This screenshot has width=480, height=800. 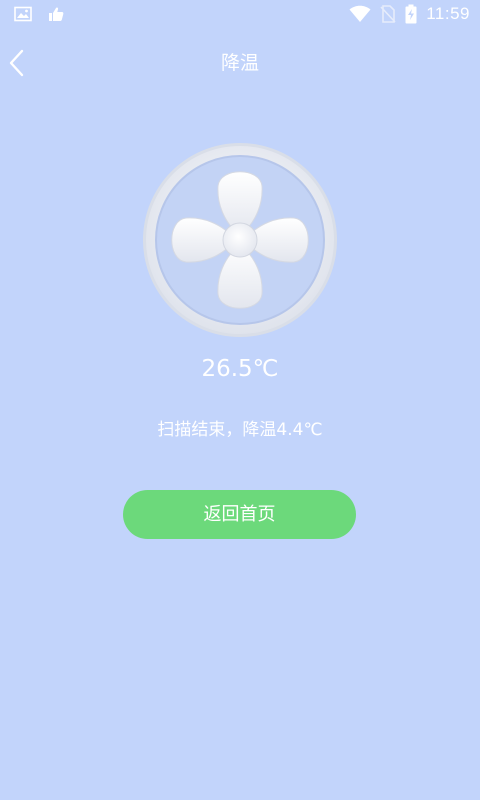 What do you see at coordinates (411, 14) in the screenshot?
I see `battery-charging-icon` at bounding box center [411, 14].